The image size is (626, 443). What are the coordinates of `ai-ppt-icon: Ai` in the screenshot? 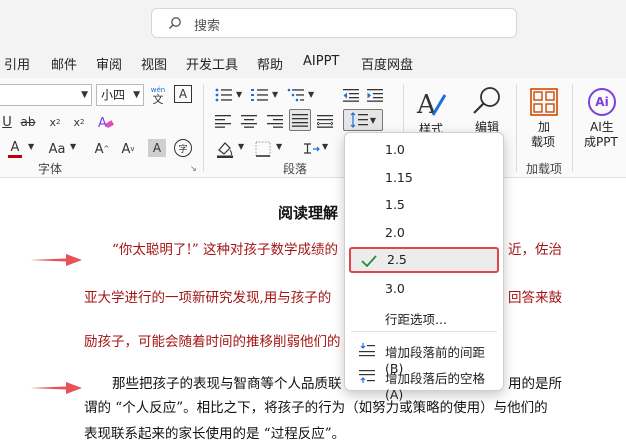 It's located at (602, 102).